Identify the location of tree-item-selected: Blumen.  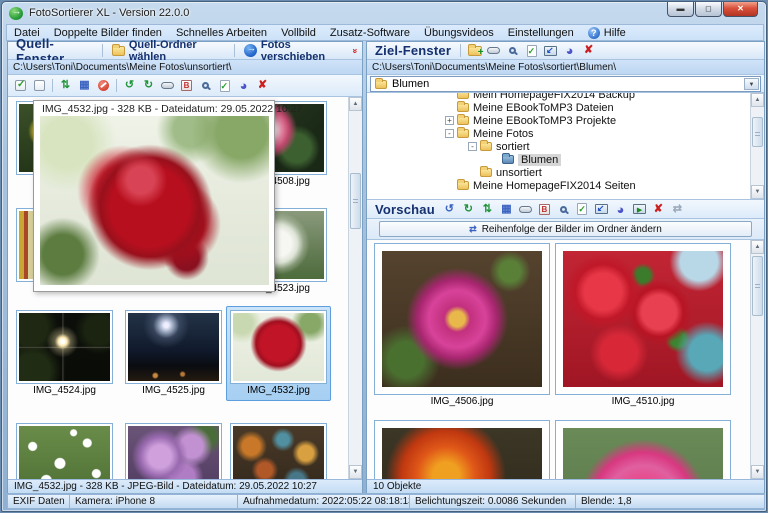
(565, 159).